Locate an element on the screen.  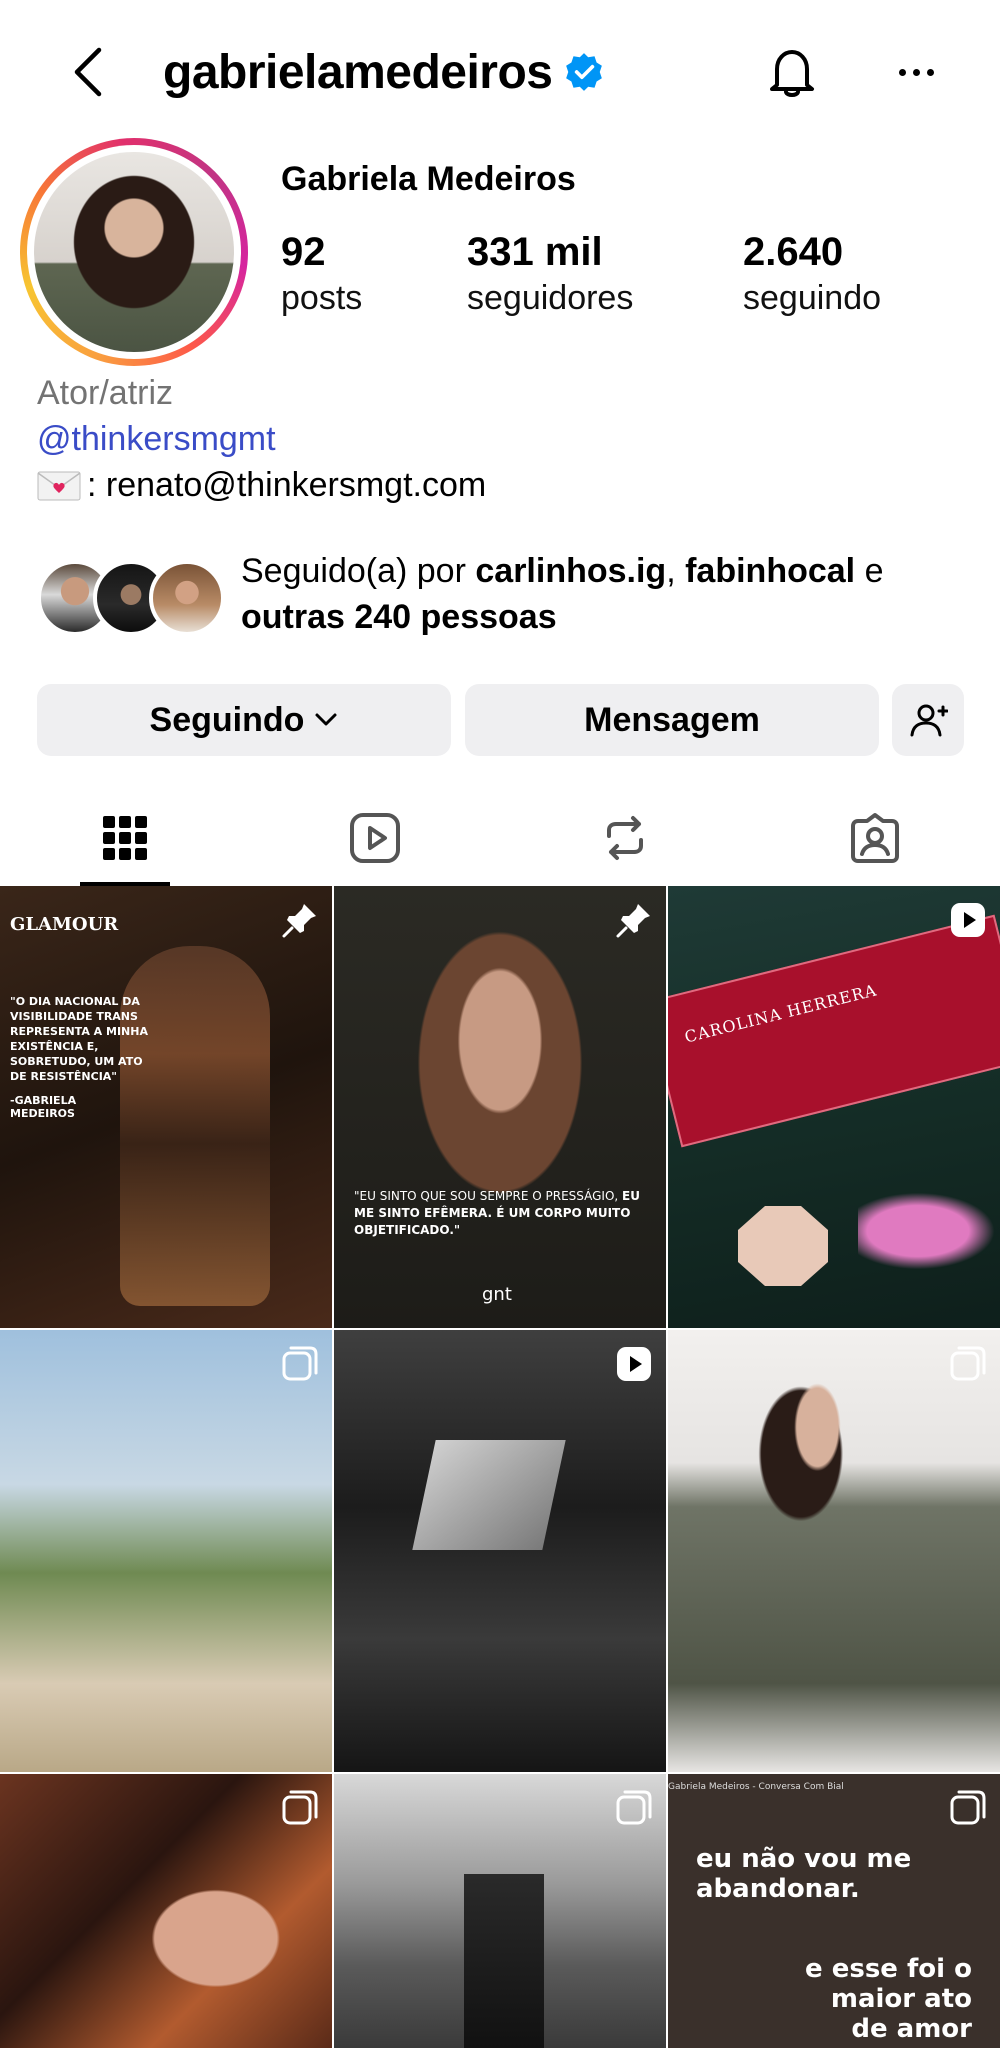
contact-text: : renato@thinkersmgt.com is located at coordinates (287, 485).